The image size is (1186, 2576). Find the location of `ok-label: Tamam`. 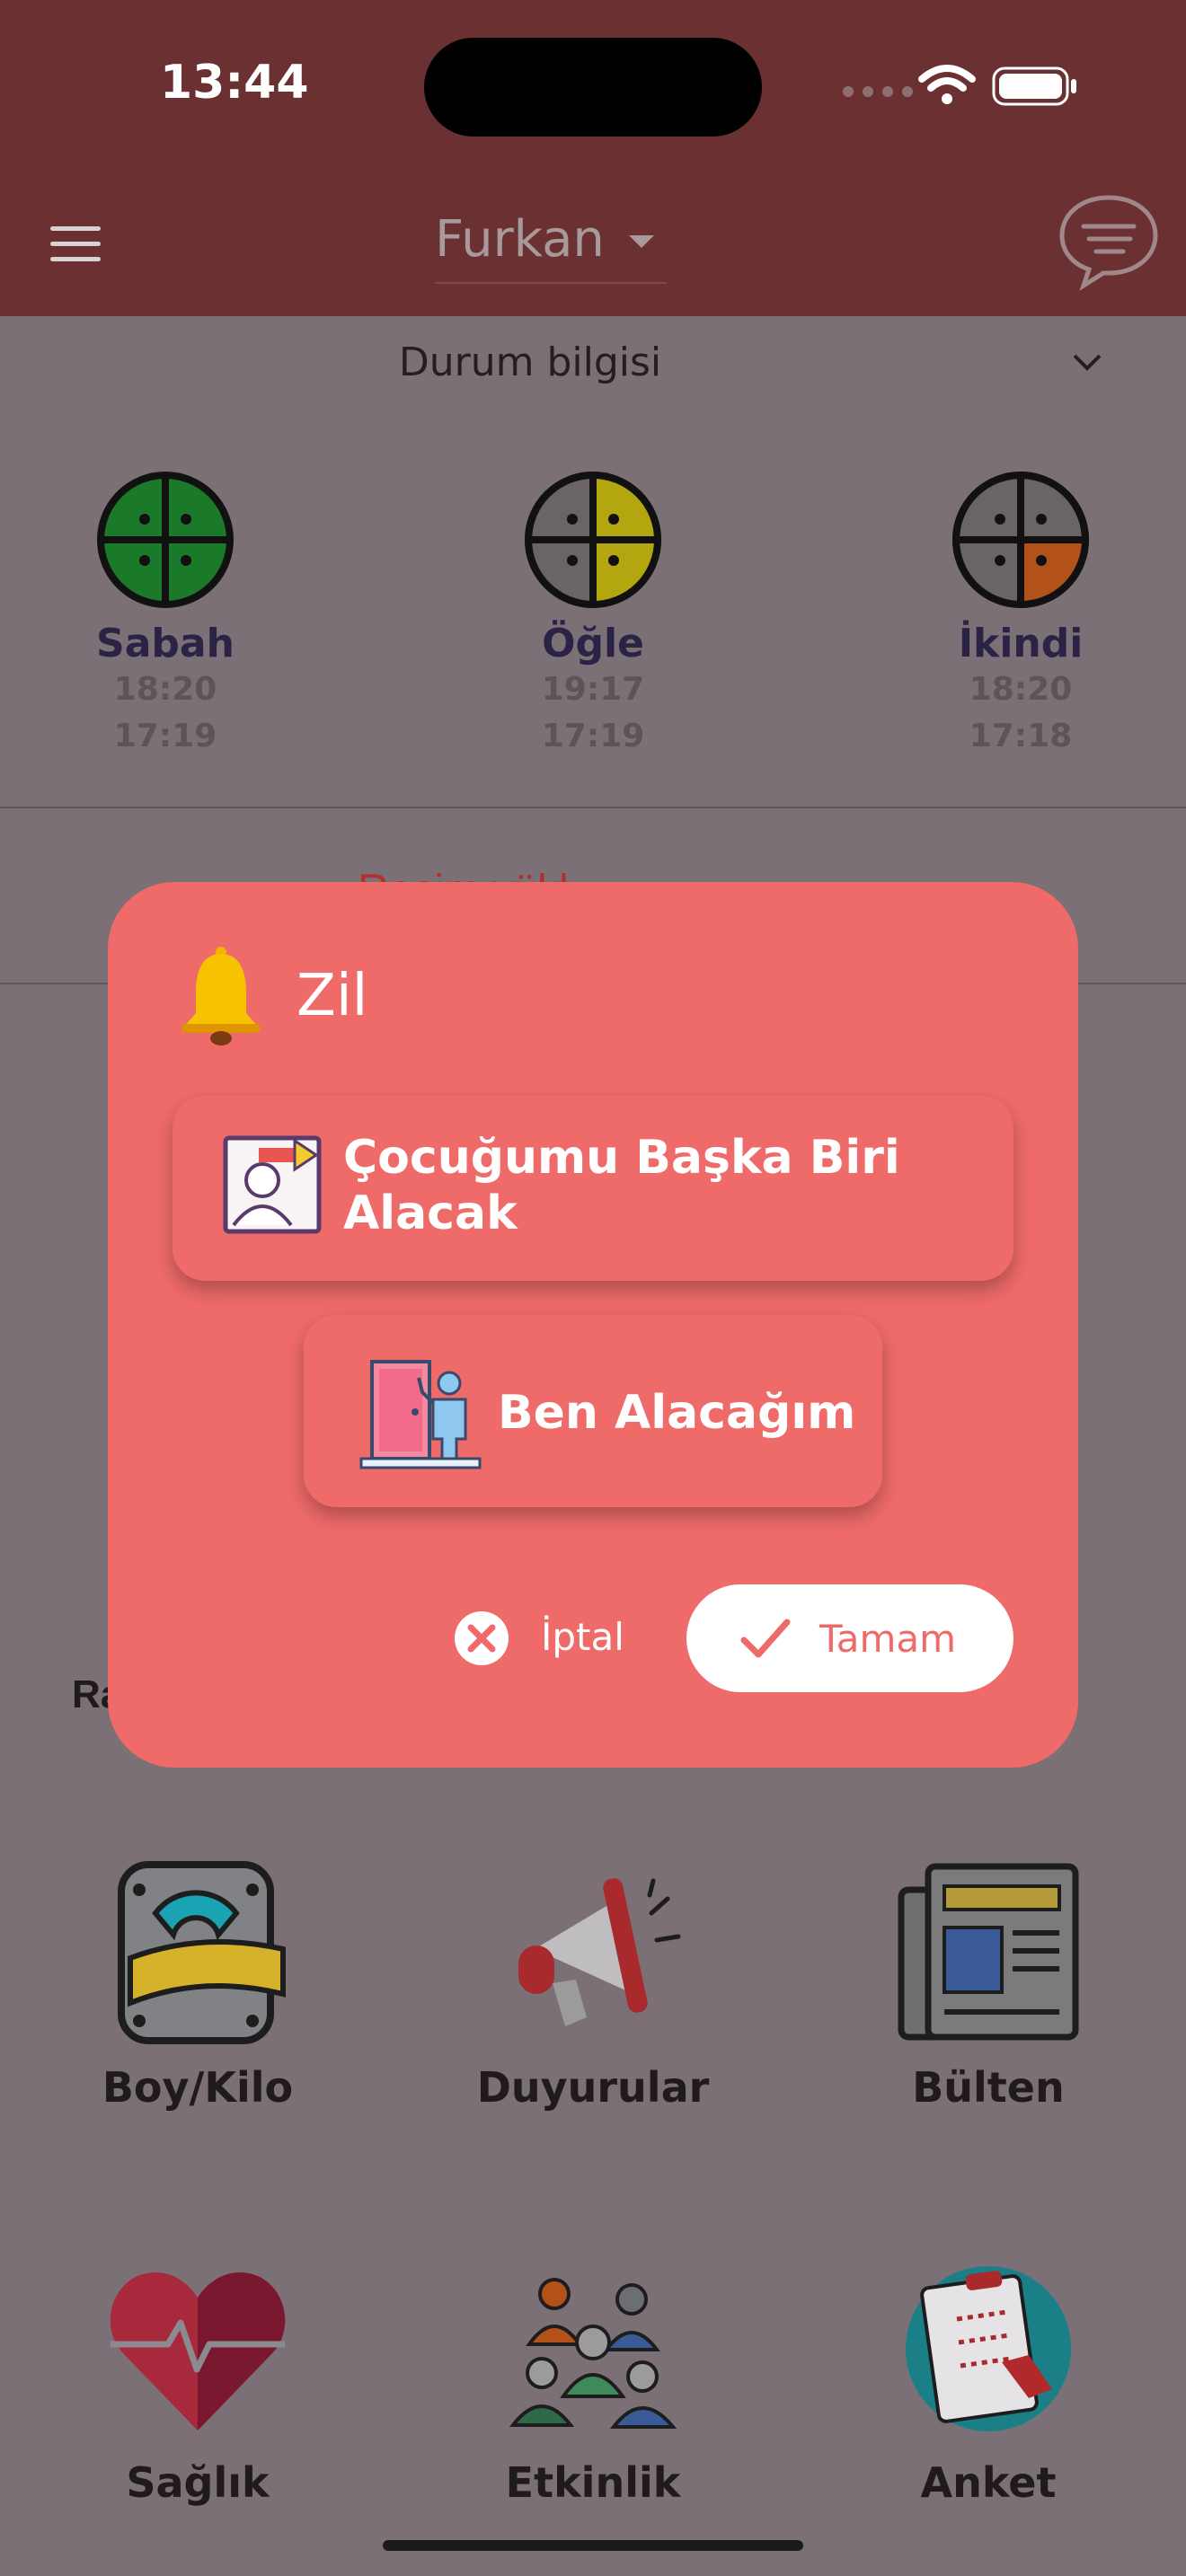

ok-label: Tamam is located at coordinates (888, 1639).